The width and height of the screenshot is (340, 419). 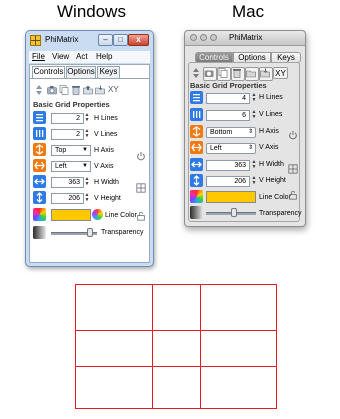 I want to click on h-axis-select: Bottom ⇕, so click(x=231, y=132).